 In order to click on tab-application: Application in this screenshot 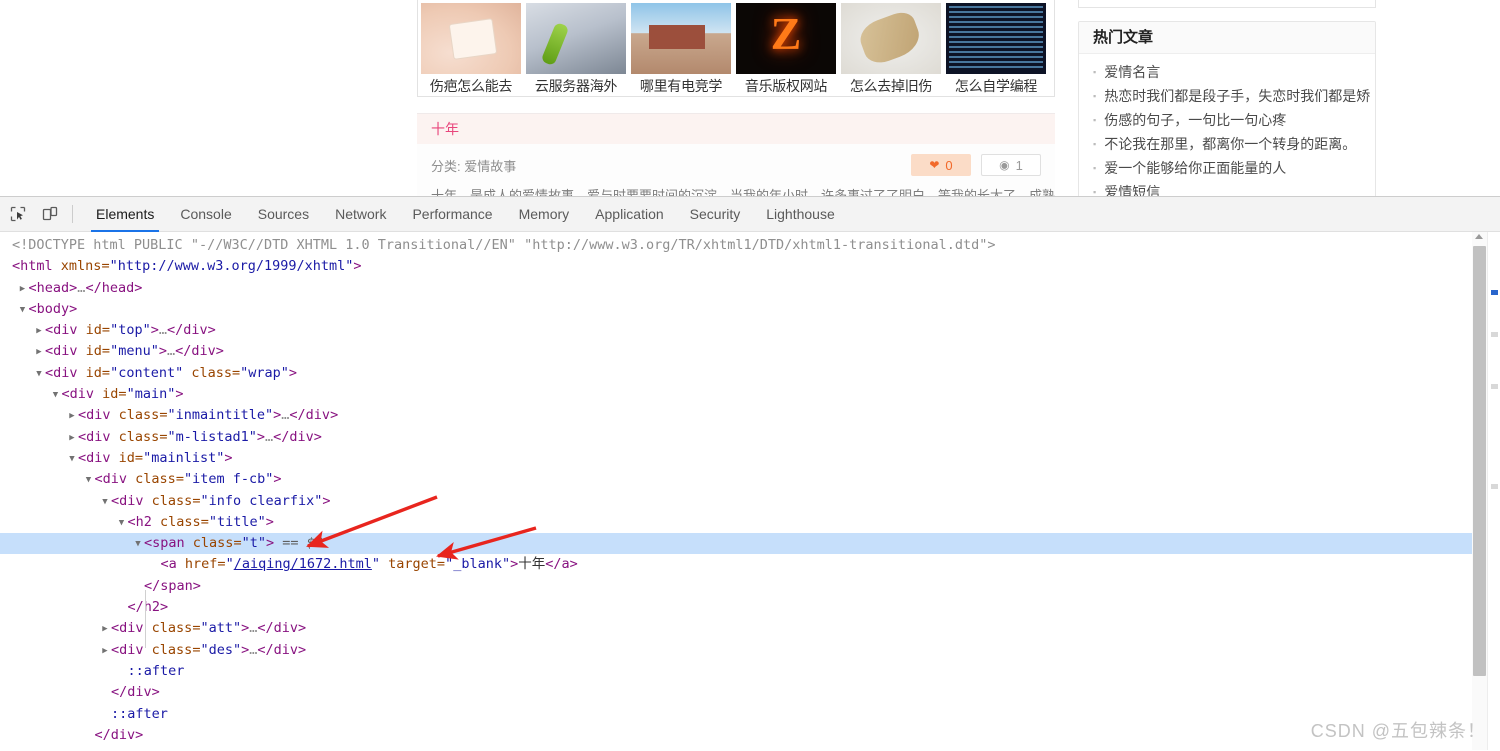, I will do `click(629, 214)`.